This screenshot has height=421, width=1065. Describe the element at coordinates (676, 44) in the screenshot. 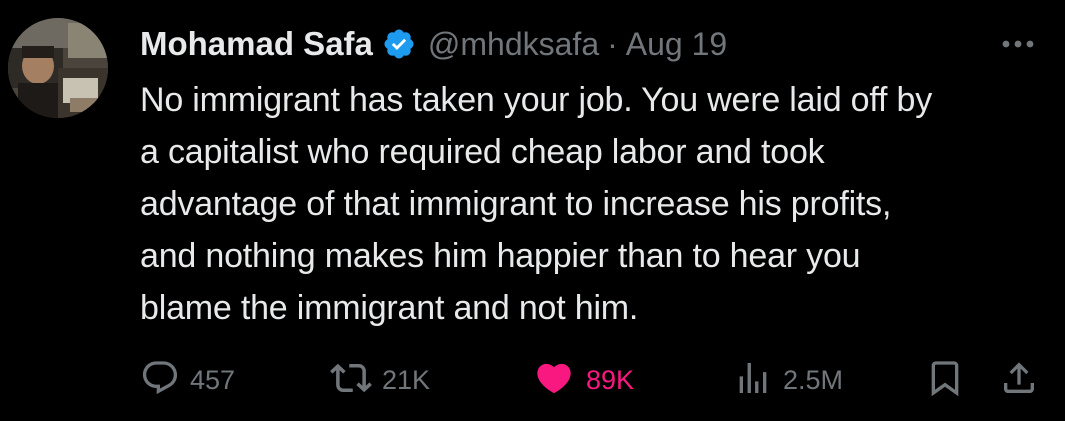

I see `tweet-date: Aug 19` at that location.